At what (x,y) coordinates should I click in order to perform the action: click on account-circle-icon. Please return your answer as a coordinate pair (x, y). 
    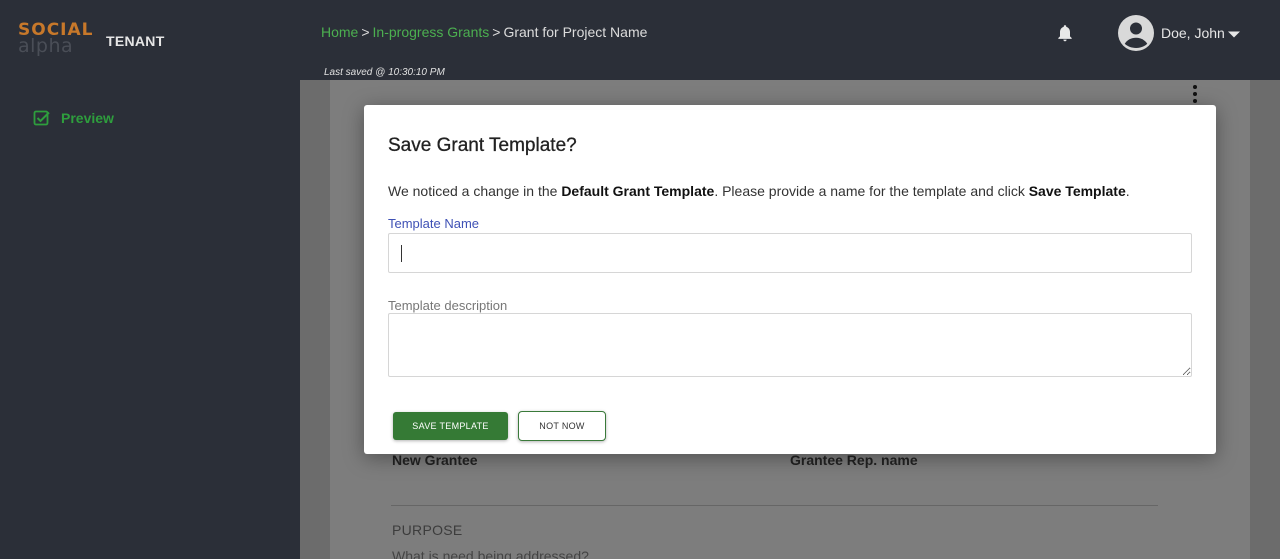
    Looking at the image, I should click on (1136, 33).